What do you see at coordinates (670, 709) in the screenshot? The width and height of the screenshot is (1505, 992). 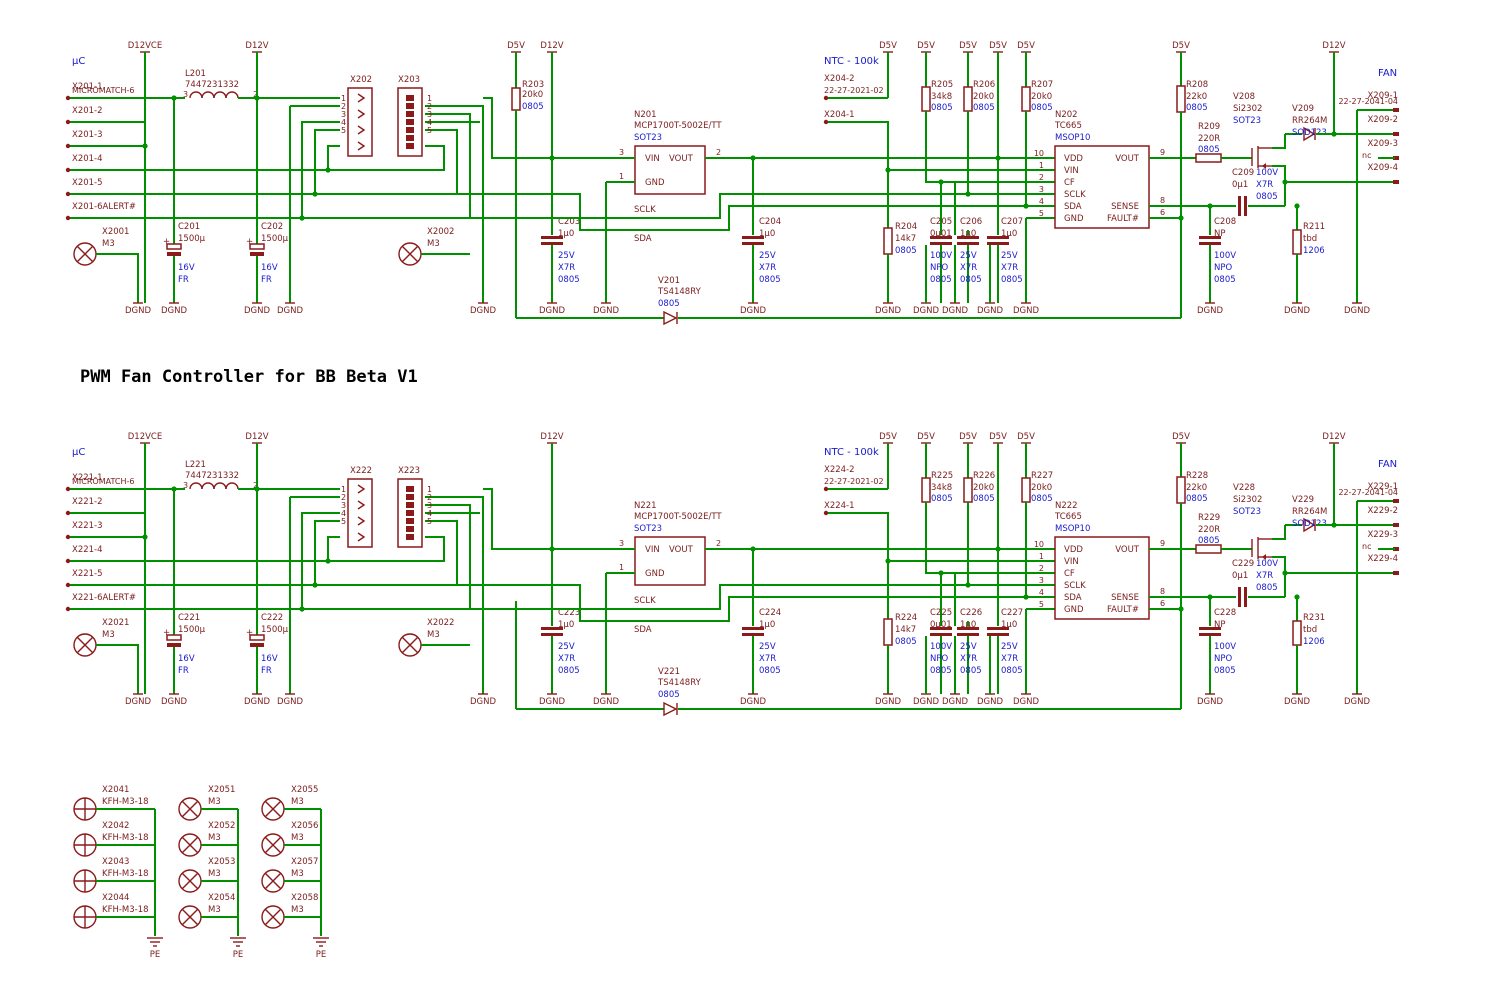 I see `diode-body` at bounding box center [670, 709].